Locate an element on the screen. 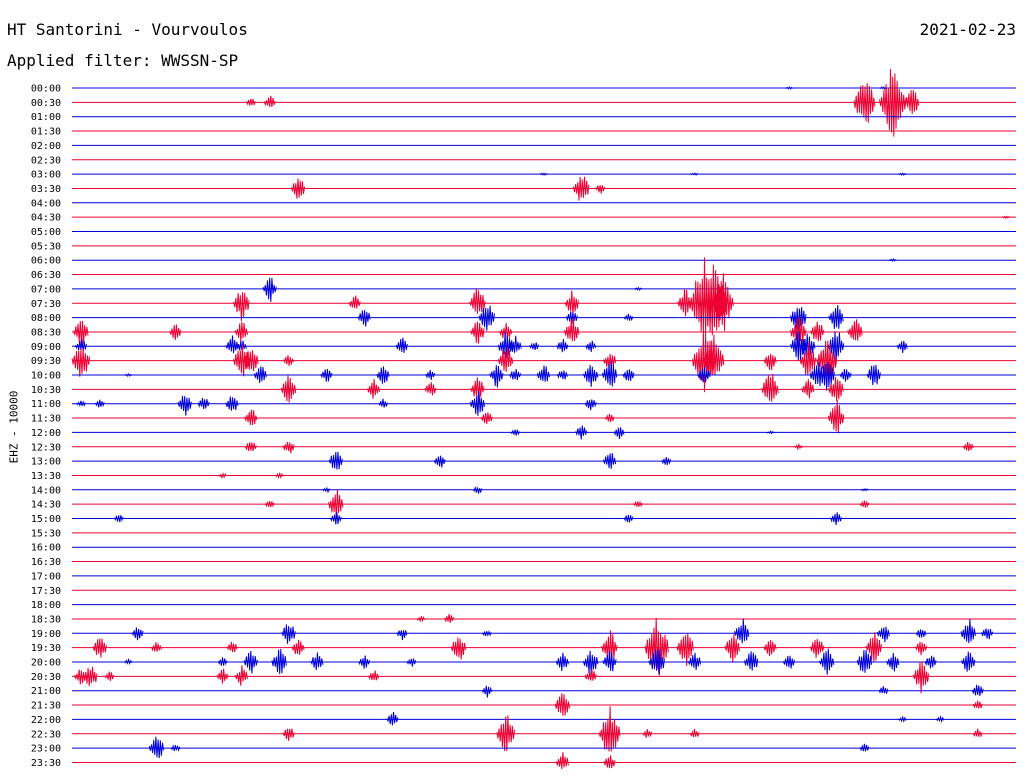 The width and height of the screenshot is (1024, 780). tick-label: 06:30 is located at coordinates (46, 275).